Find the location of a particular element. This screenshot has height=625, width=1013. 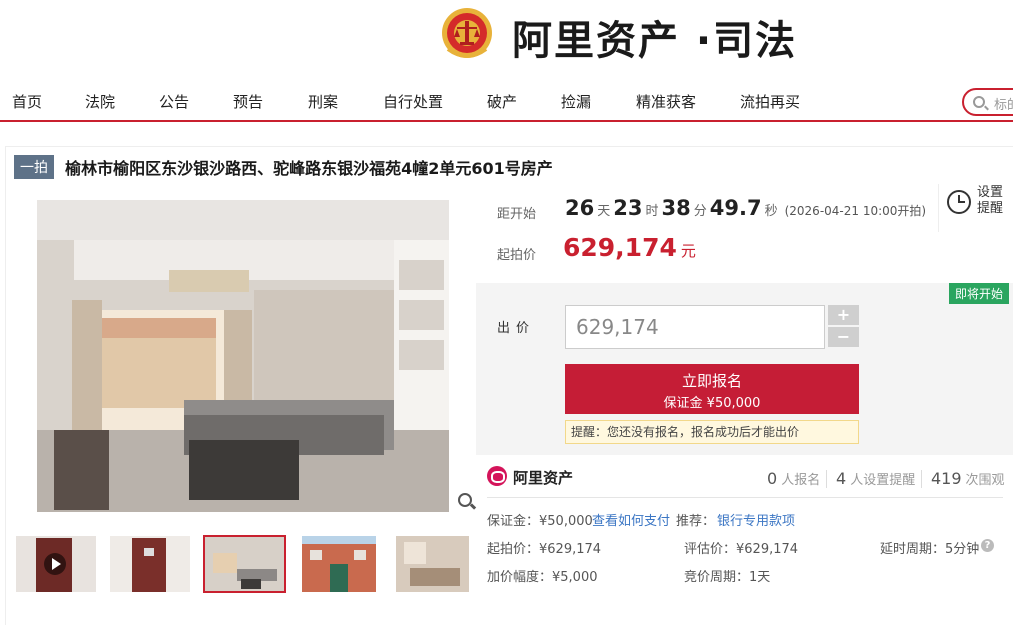

search-input: 标的 is located at coordinates (987, 102).